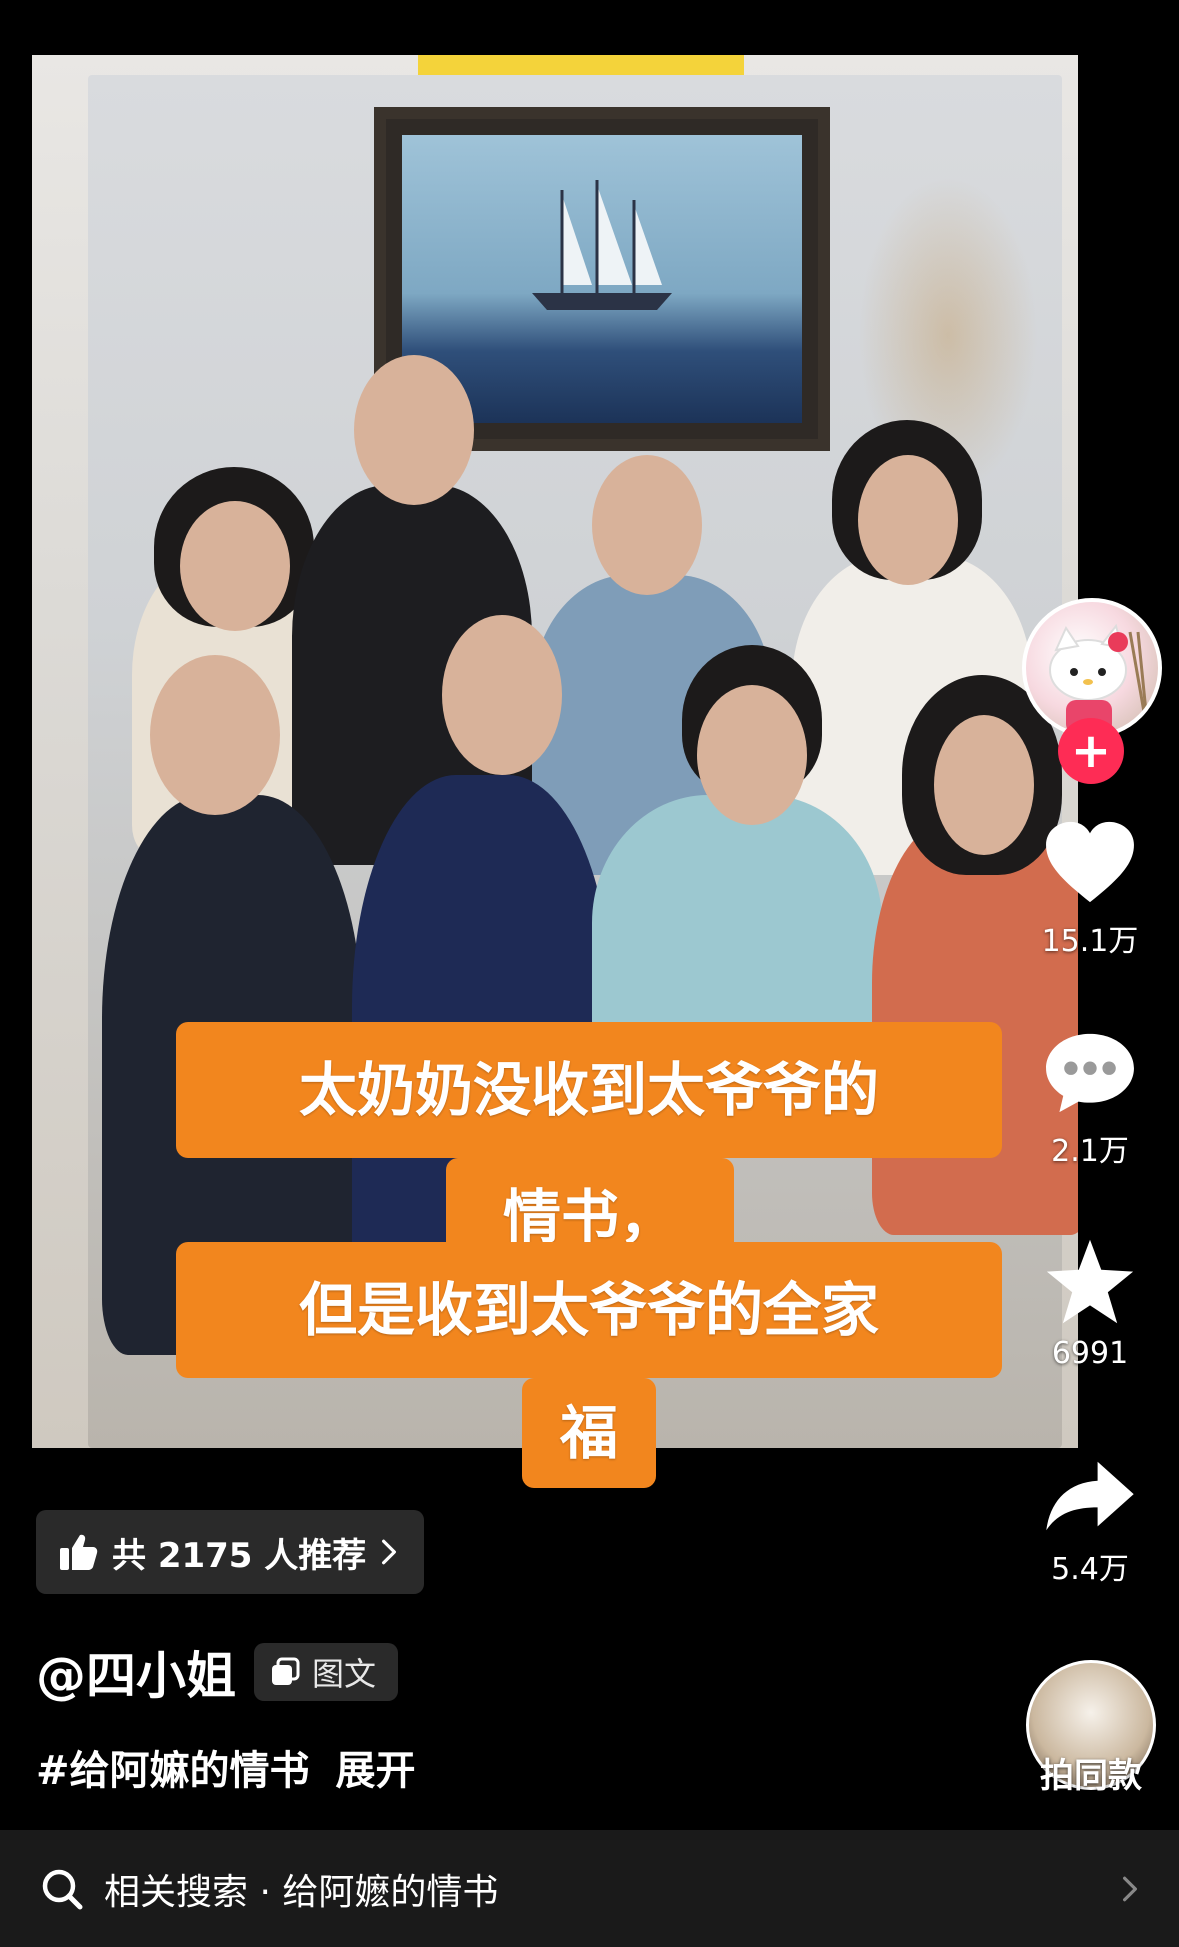  I want to click on author-row: @四小姐 图文, so click(217, 1672).